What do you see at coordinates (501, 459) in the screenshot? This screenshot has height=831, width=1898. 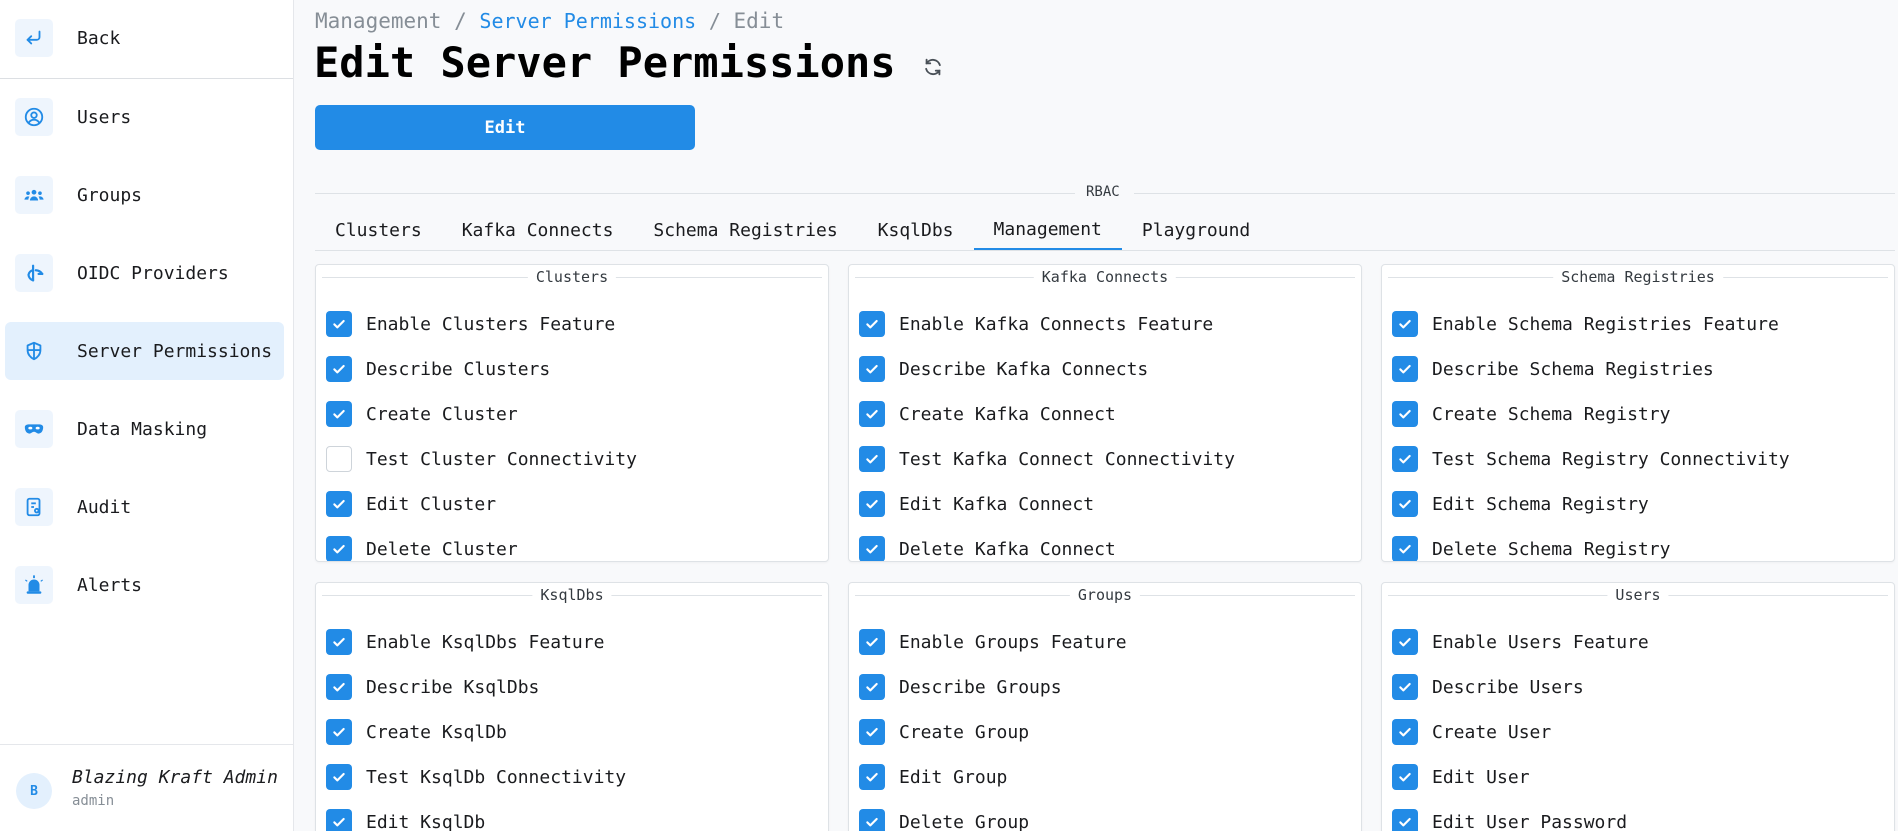 I see `permission-label: Test Cluster Connectivity` at bounding box center [501, 459].